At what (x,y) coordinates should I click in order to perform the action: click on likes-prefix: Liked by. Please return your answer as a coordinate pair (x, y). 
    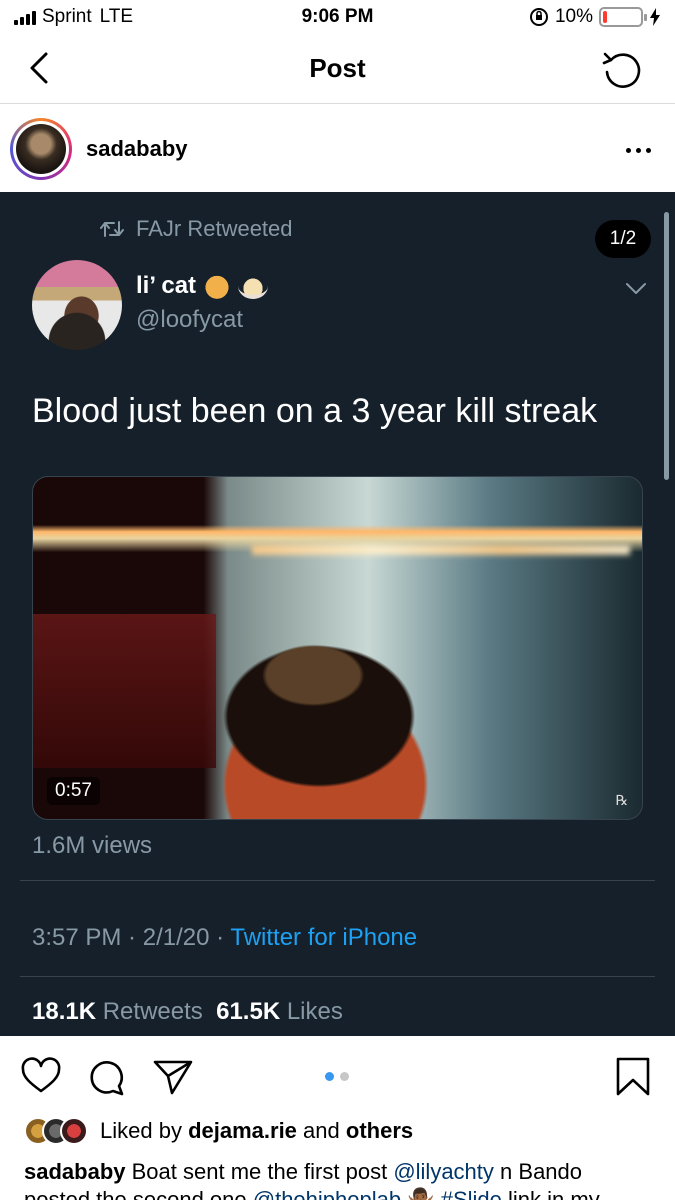
    Looking at the image, I should click on (141, 1130).